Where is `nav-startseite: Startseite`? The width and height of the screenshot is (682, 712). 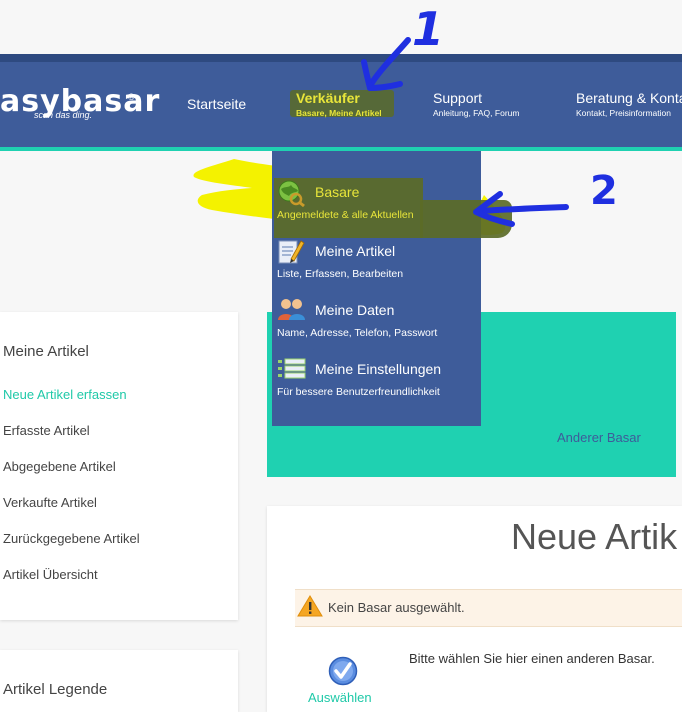 nav-startseite: Startseite is located at coordinates (216, 104).